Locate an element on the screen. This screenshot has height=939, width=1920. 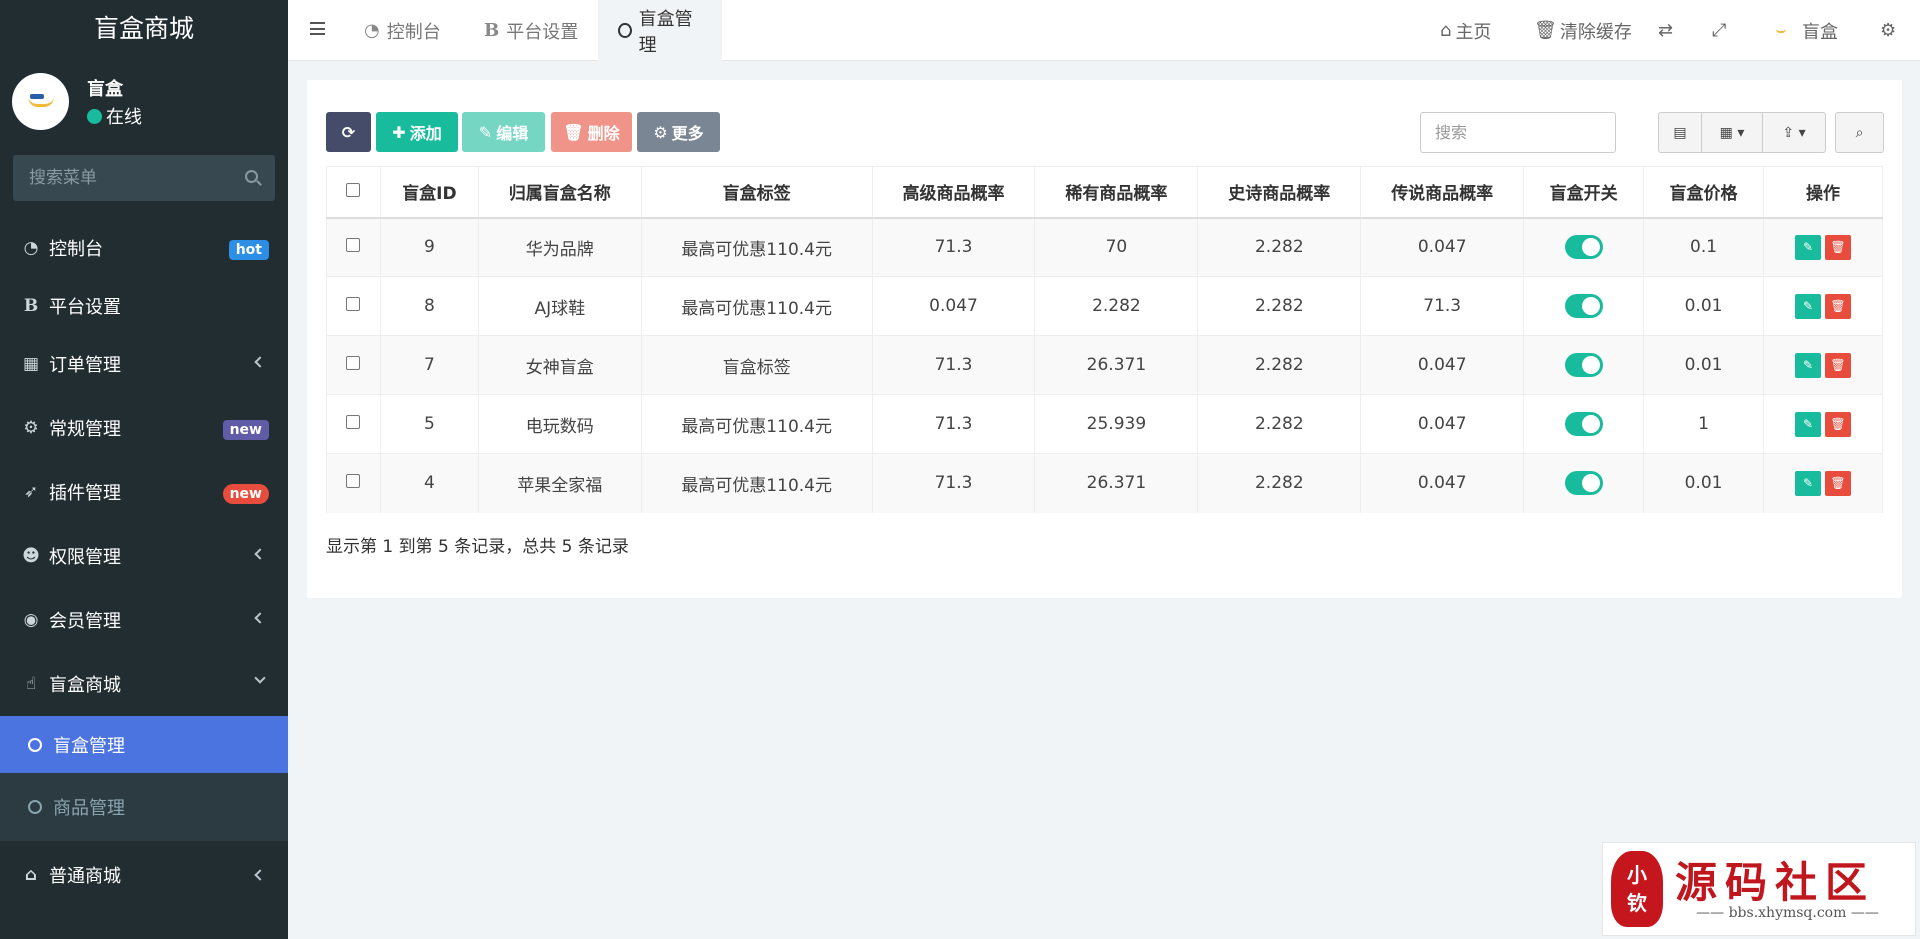
pagination-summary: 显示第 1 到第 5 条记录，总共 5 条记录 is located at coordinates (477, 547).